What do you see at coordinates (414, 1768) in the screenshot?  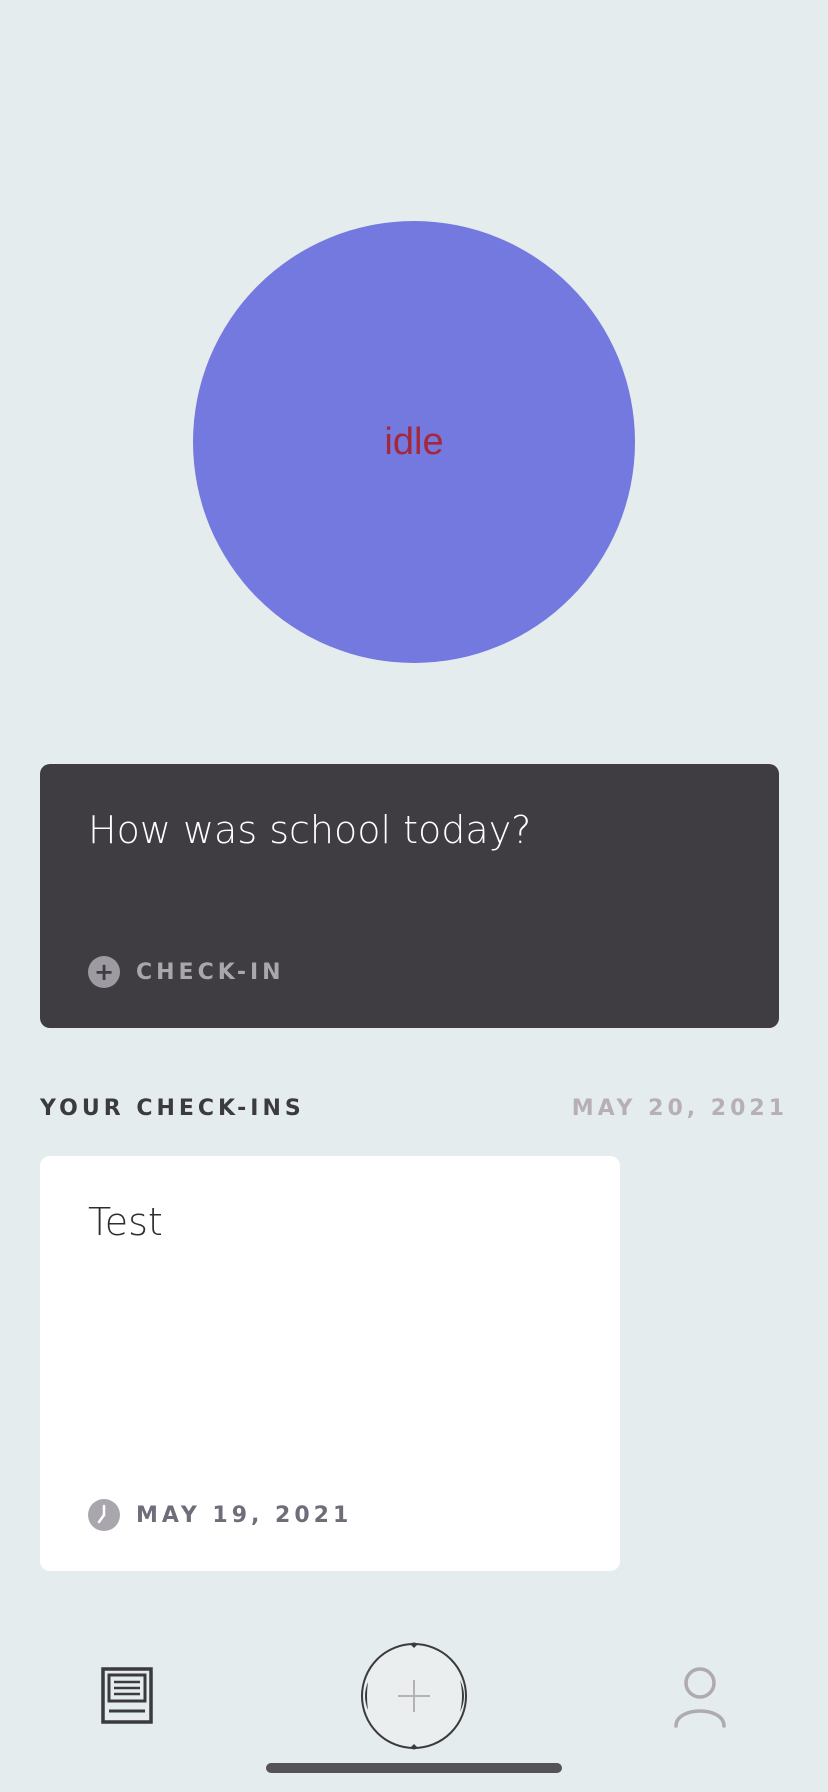 I see `home-indicator` at bounding box center [414, 1768].